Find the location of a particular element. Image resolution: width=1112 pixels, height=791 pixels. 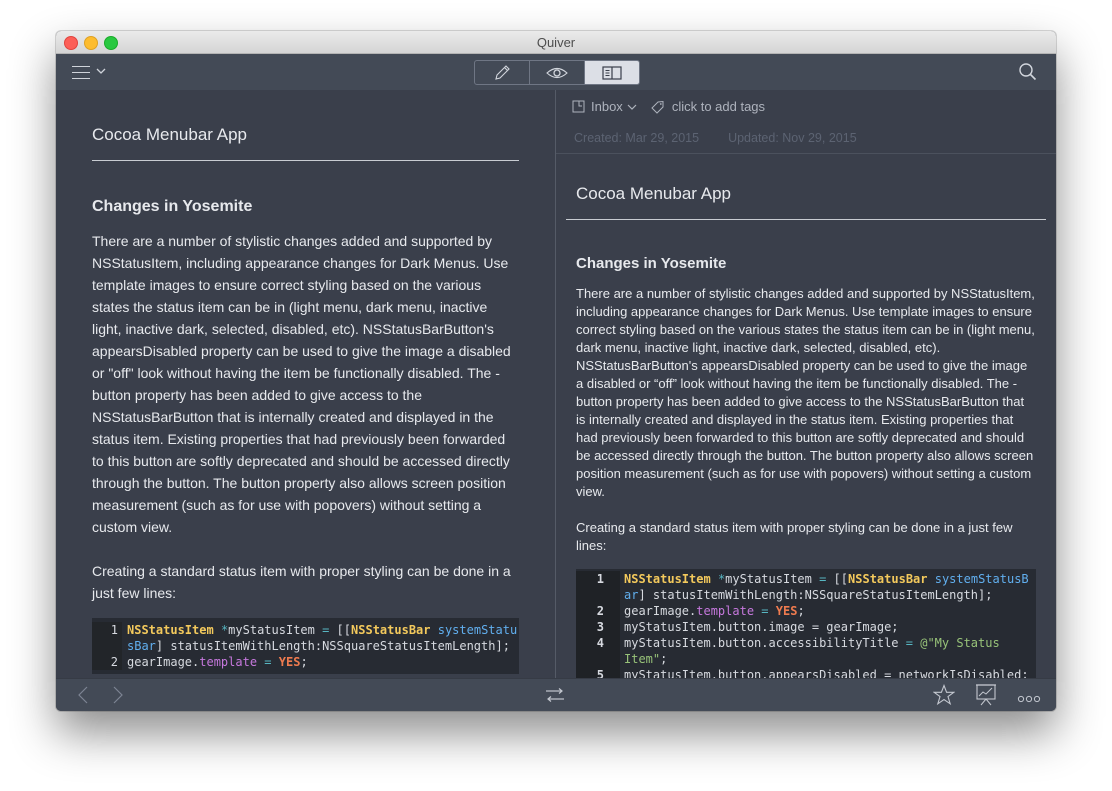

split-view-icon is located at coordinates (612, 72).